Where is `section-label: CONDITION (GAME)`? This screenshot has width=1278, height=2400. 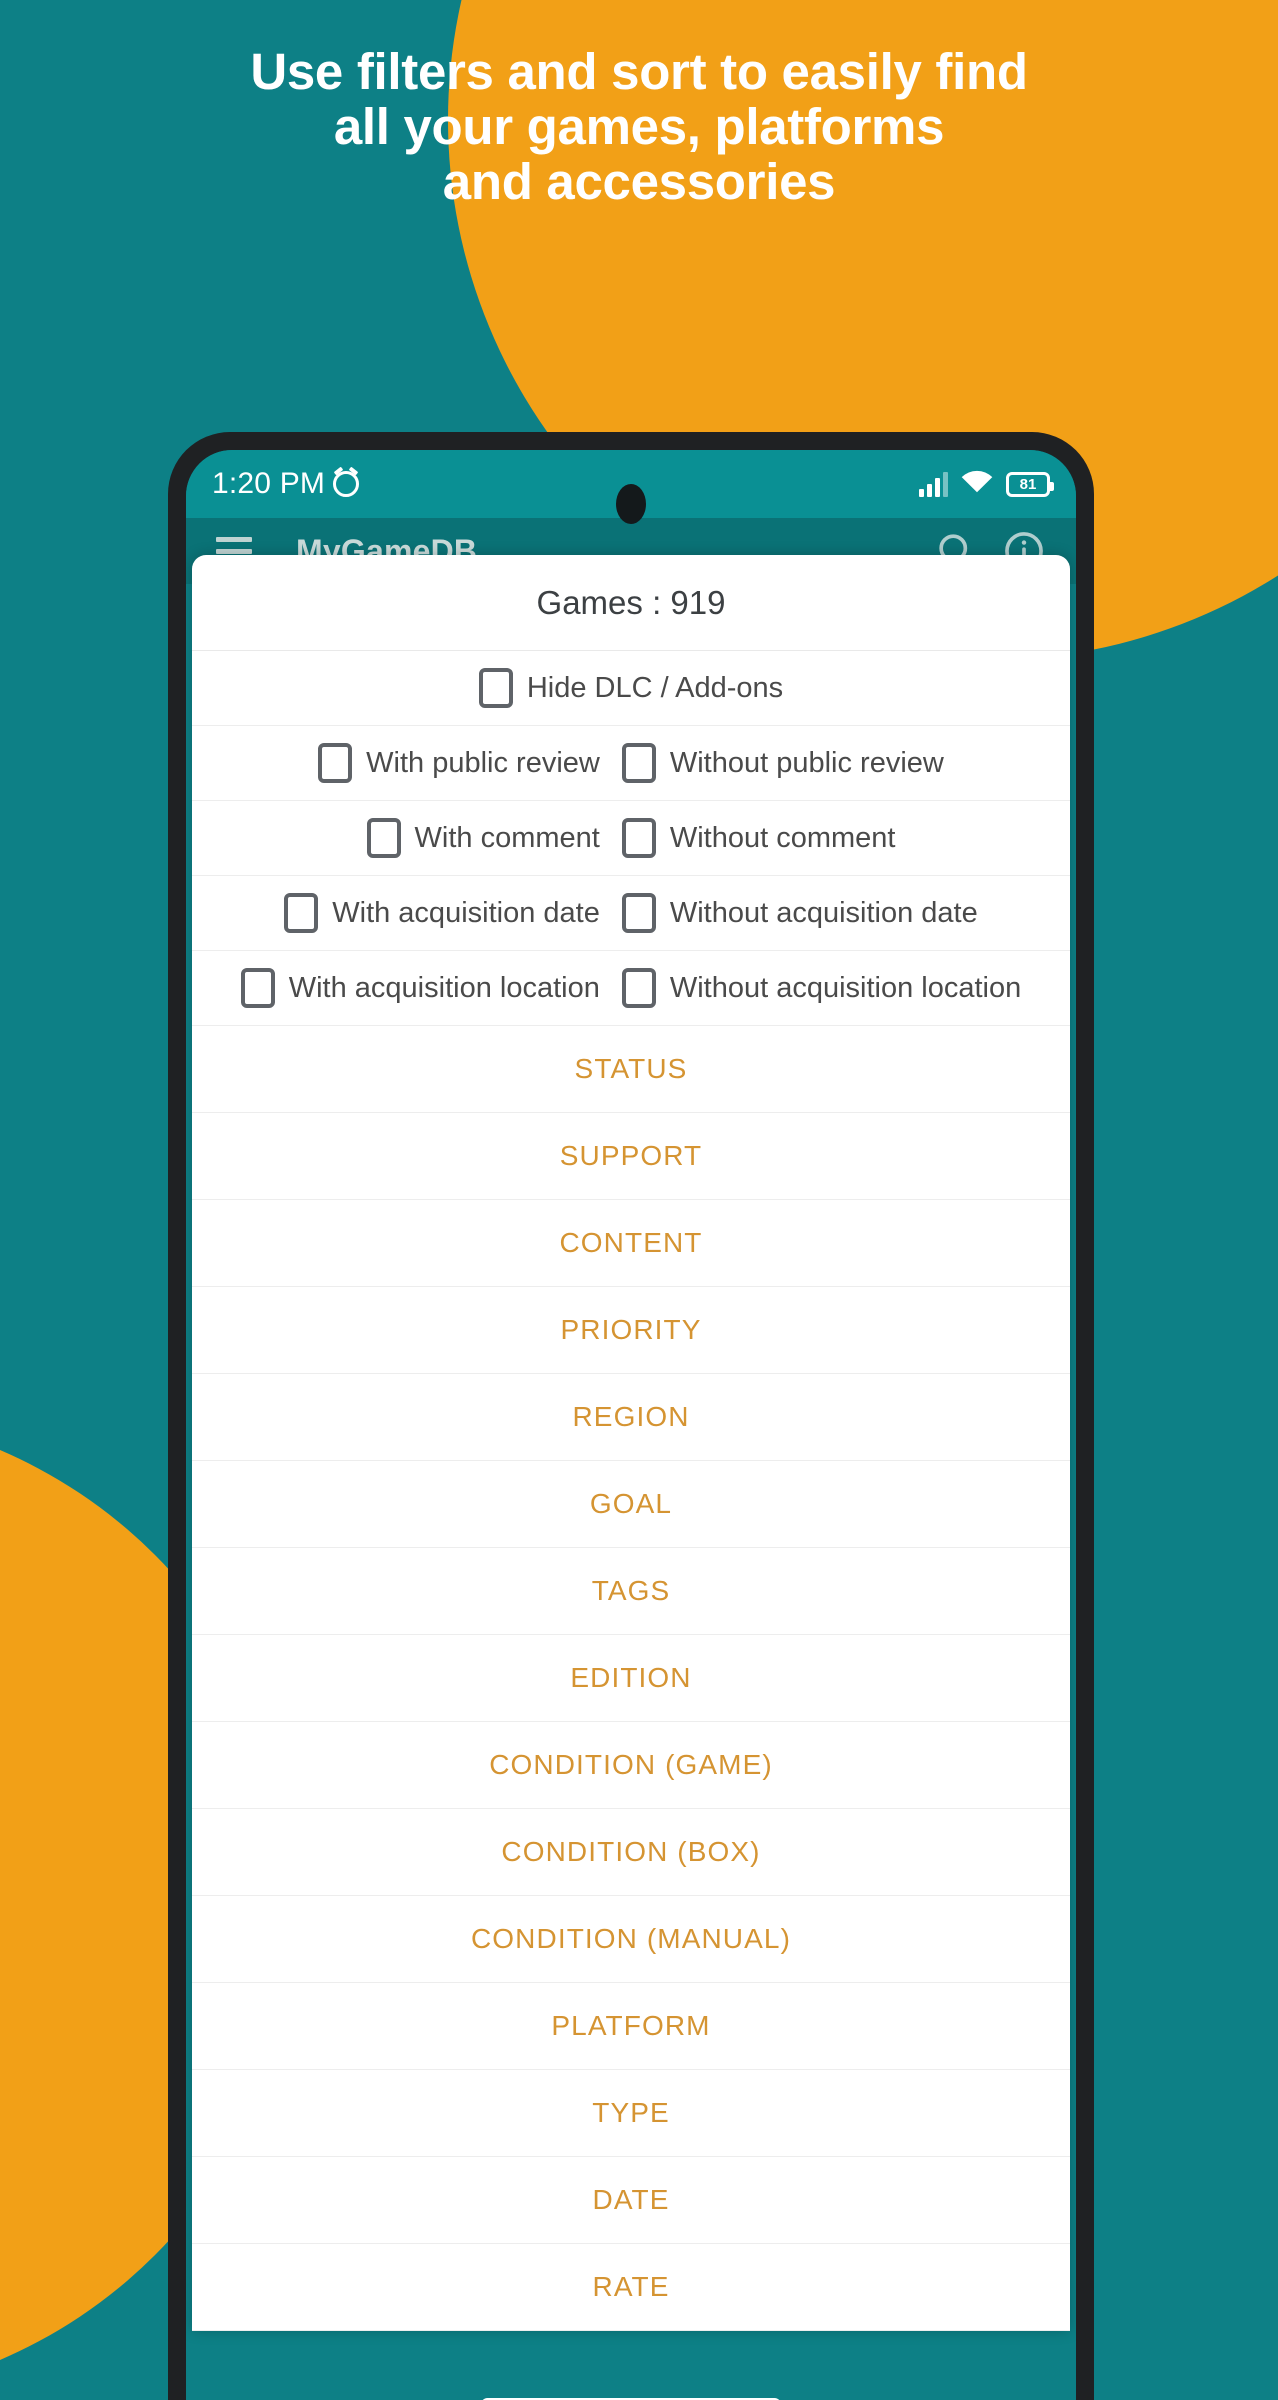 section-label: CONDITION (GAME) is located at coordinates (631, 1764).